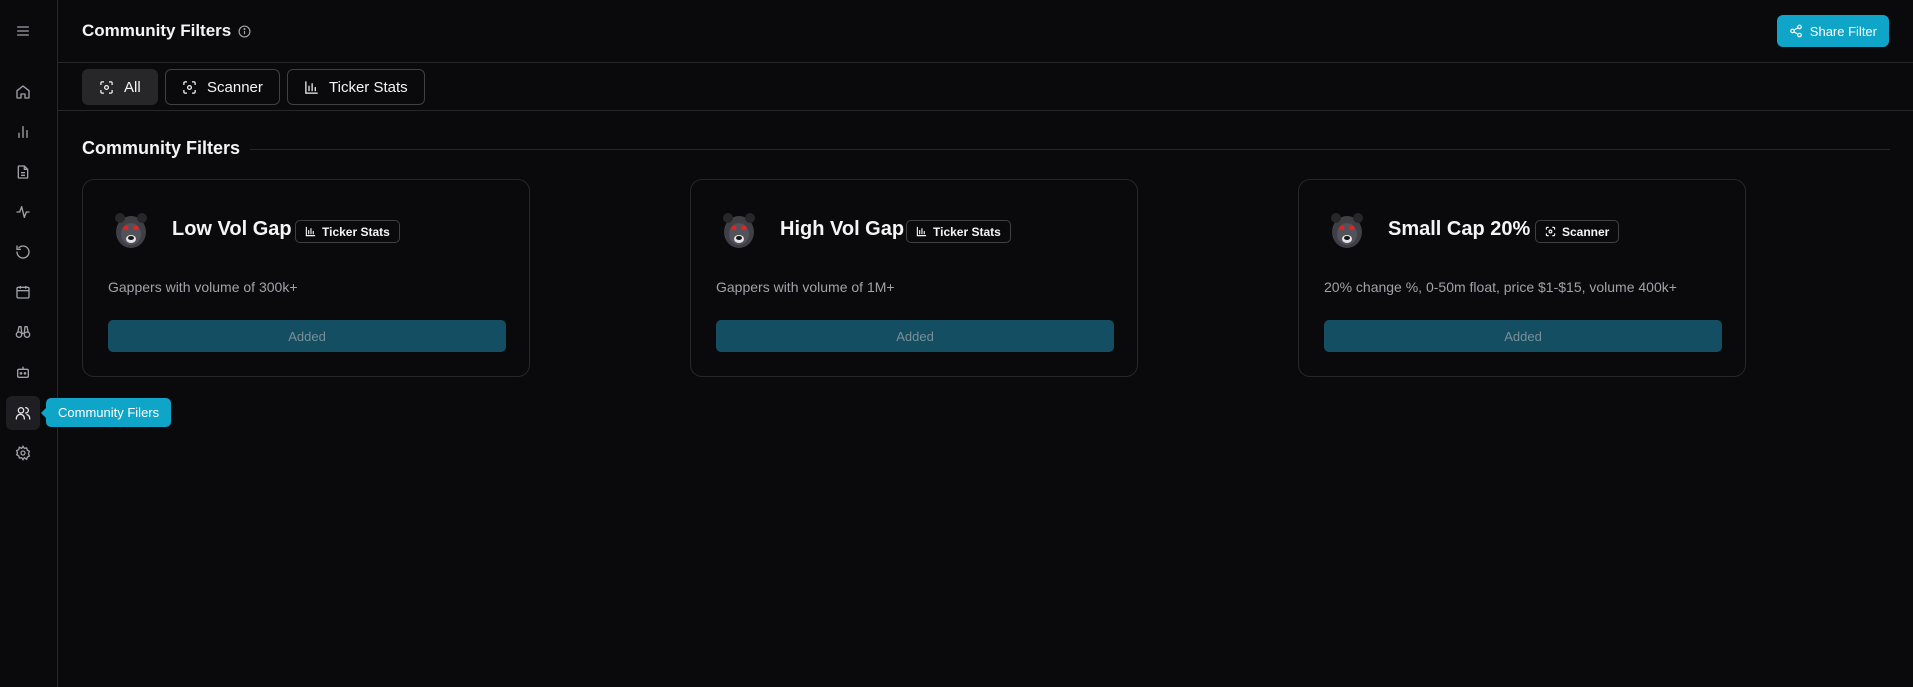 The image size is (1913, 687). I want to click on tab-ticker-stats: Ticker Stats, so click(356, 87).